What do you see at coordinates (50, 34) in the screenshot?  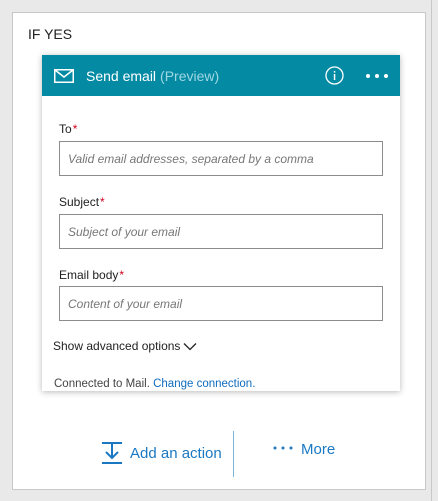 I see `branch-title: IF YES` at bounding box center [50, 34].